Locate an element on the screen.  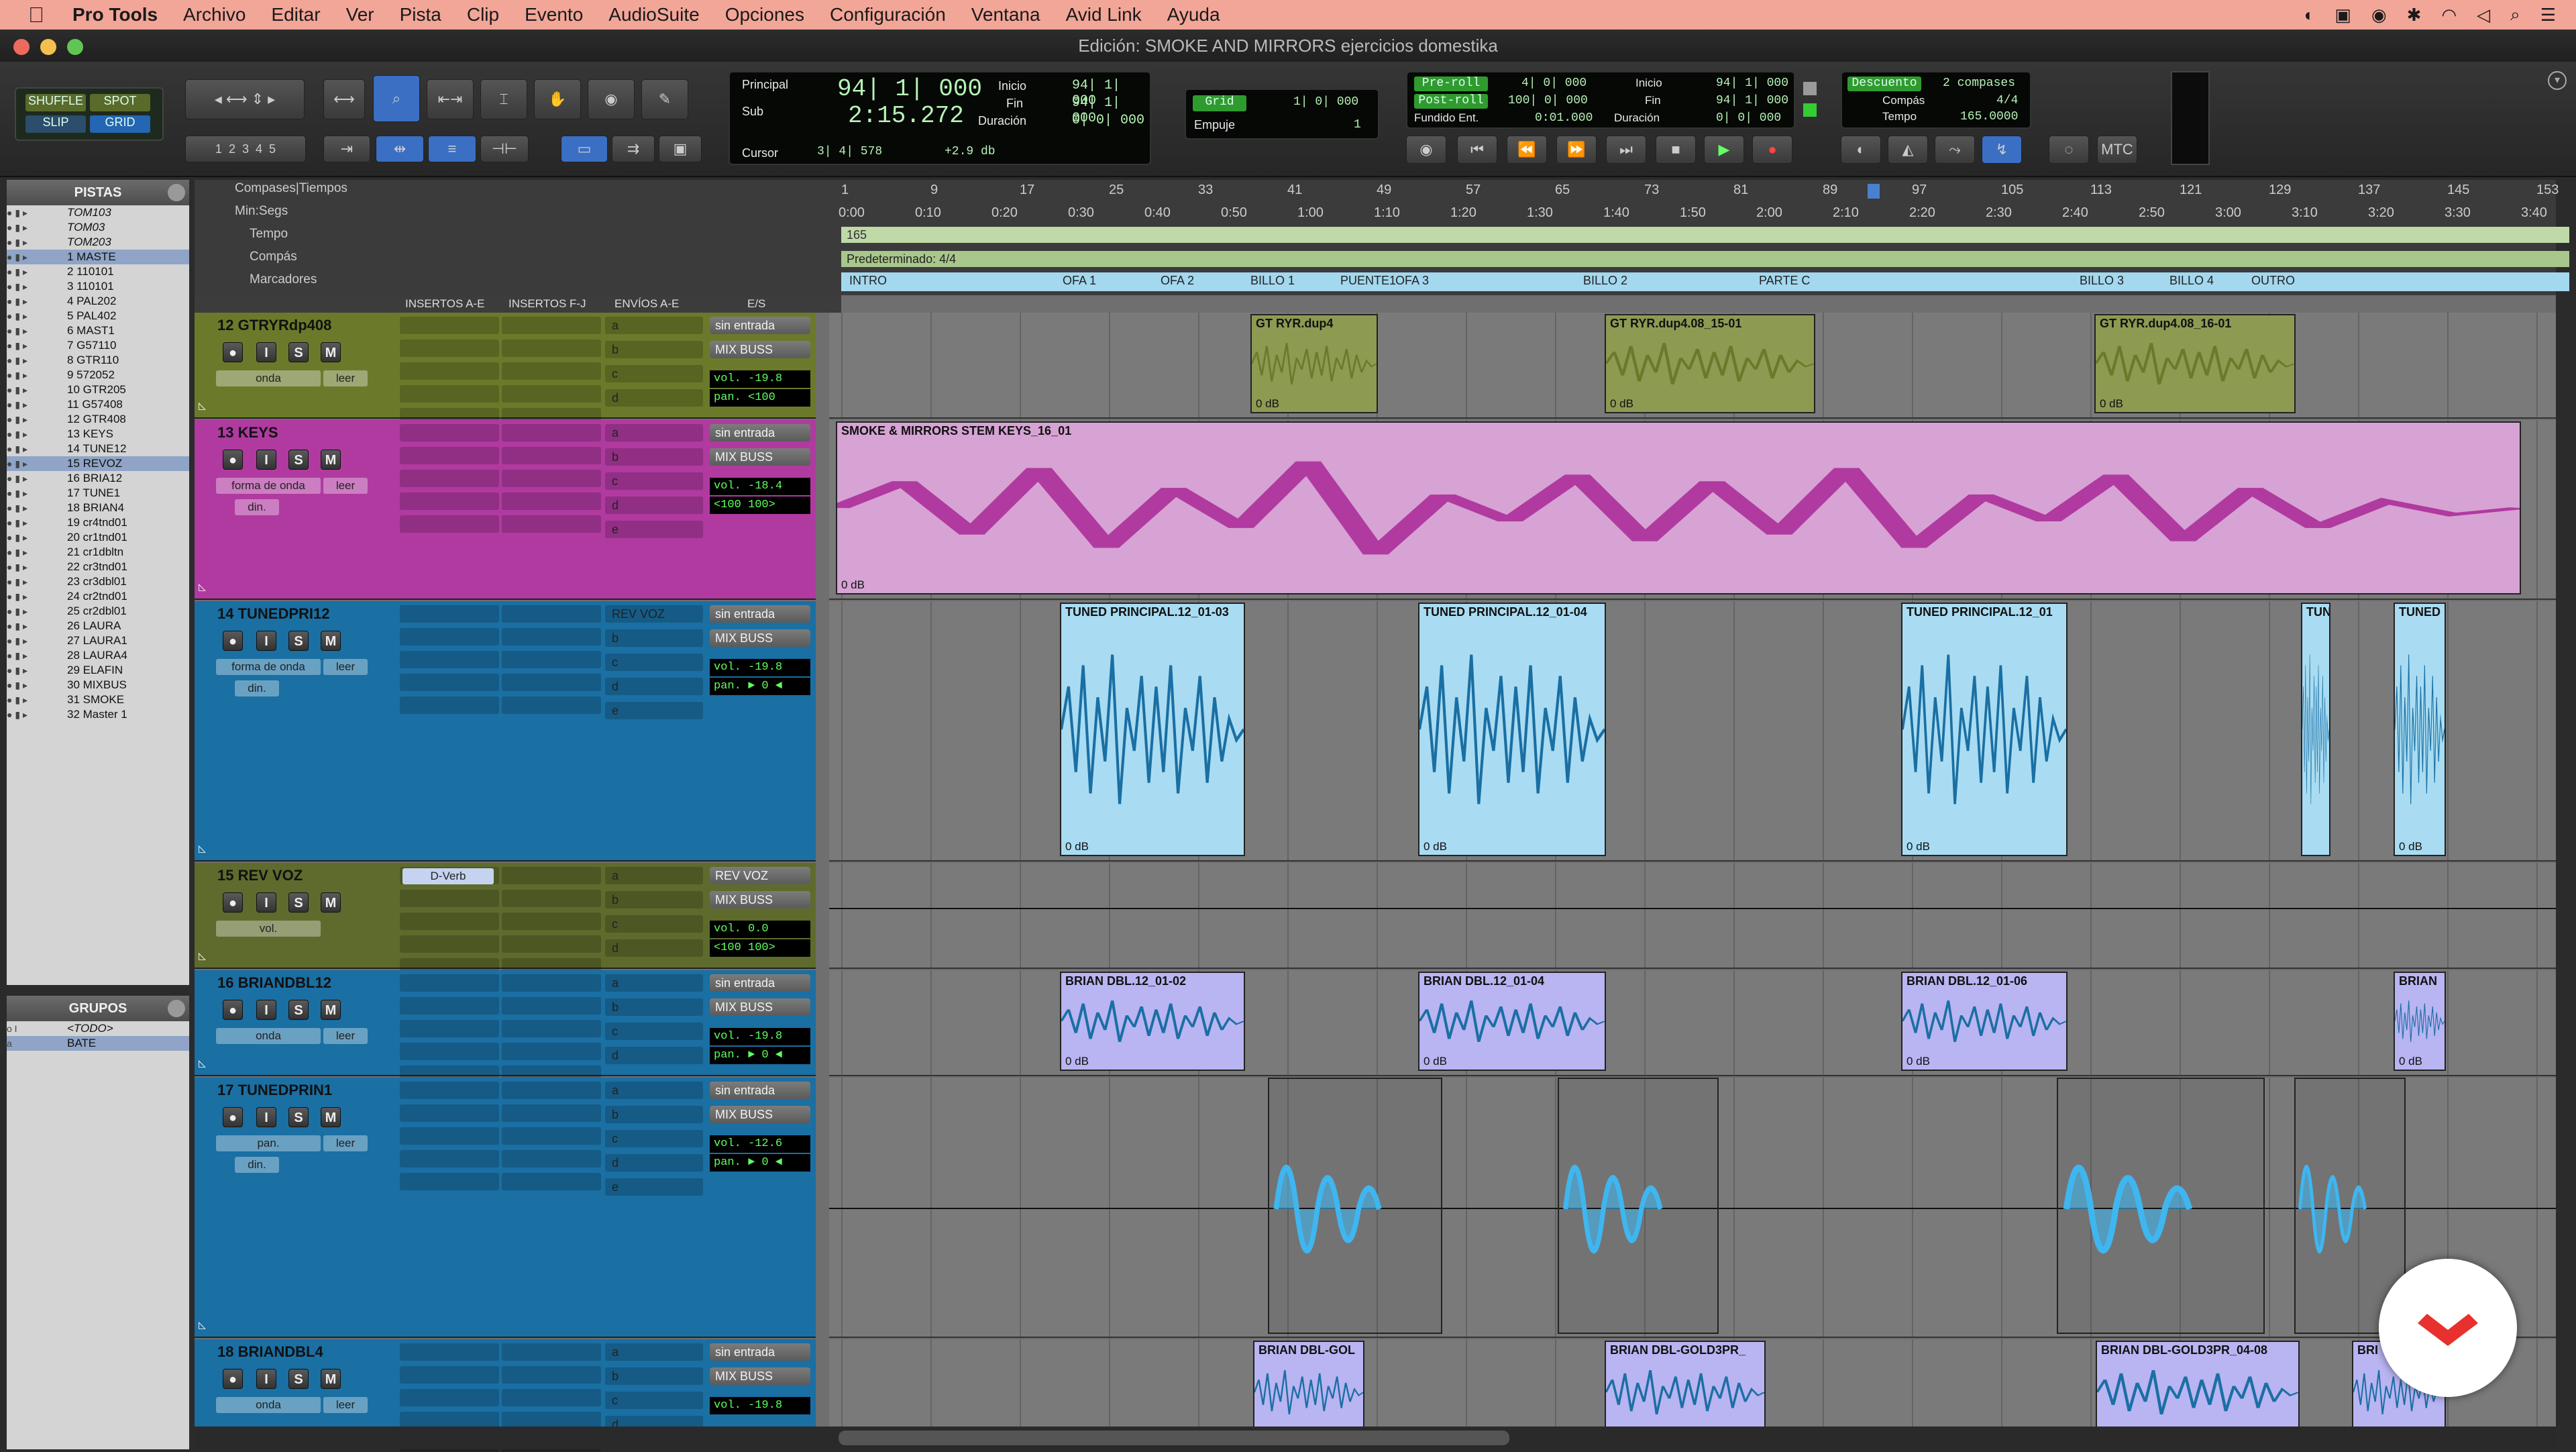
tempo-marker: 165 is located at coordinates (857, 235).